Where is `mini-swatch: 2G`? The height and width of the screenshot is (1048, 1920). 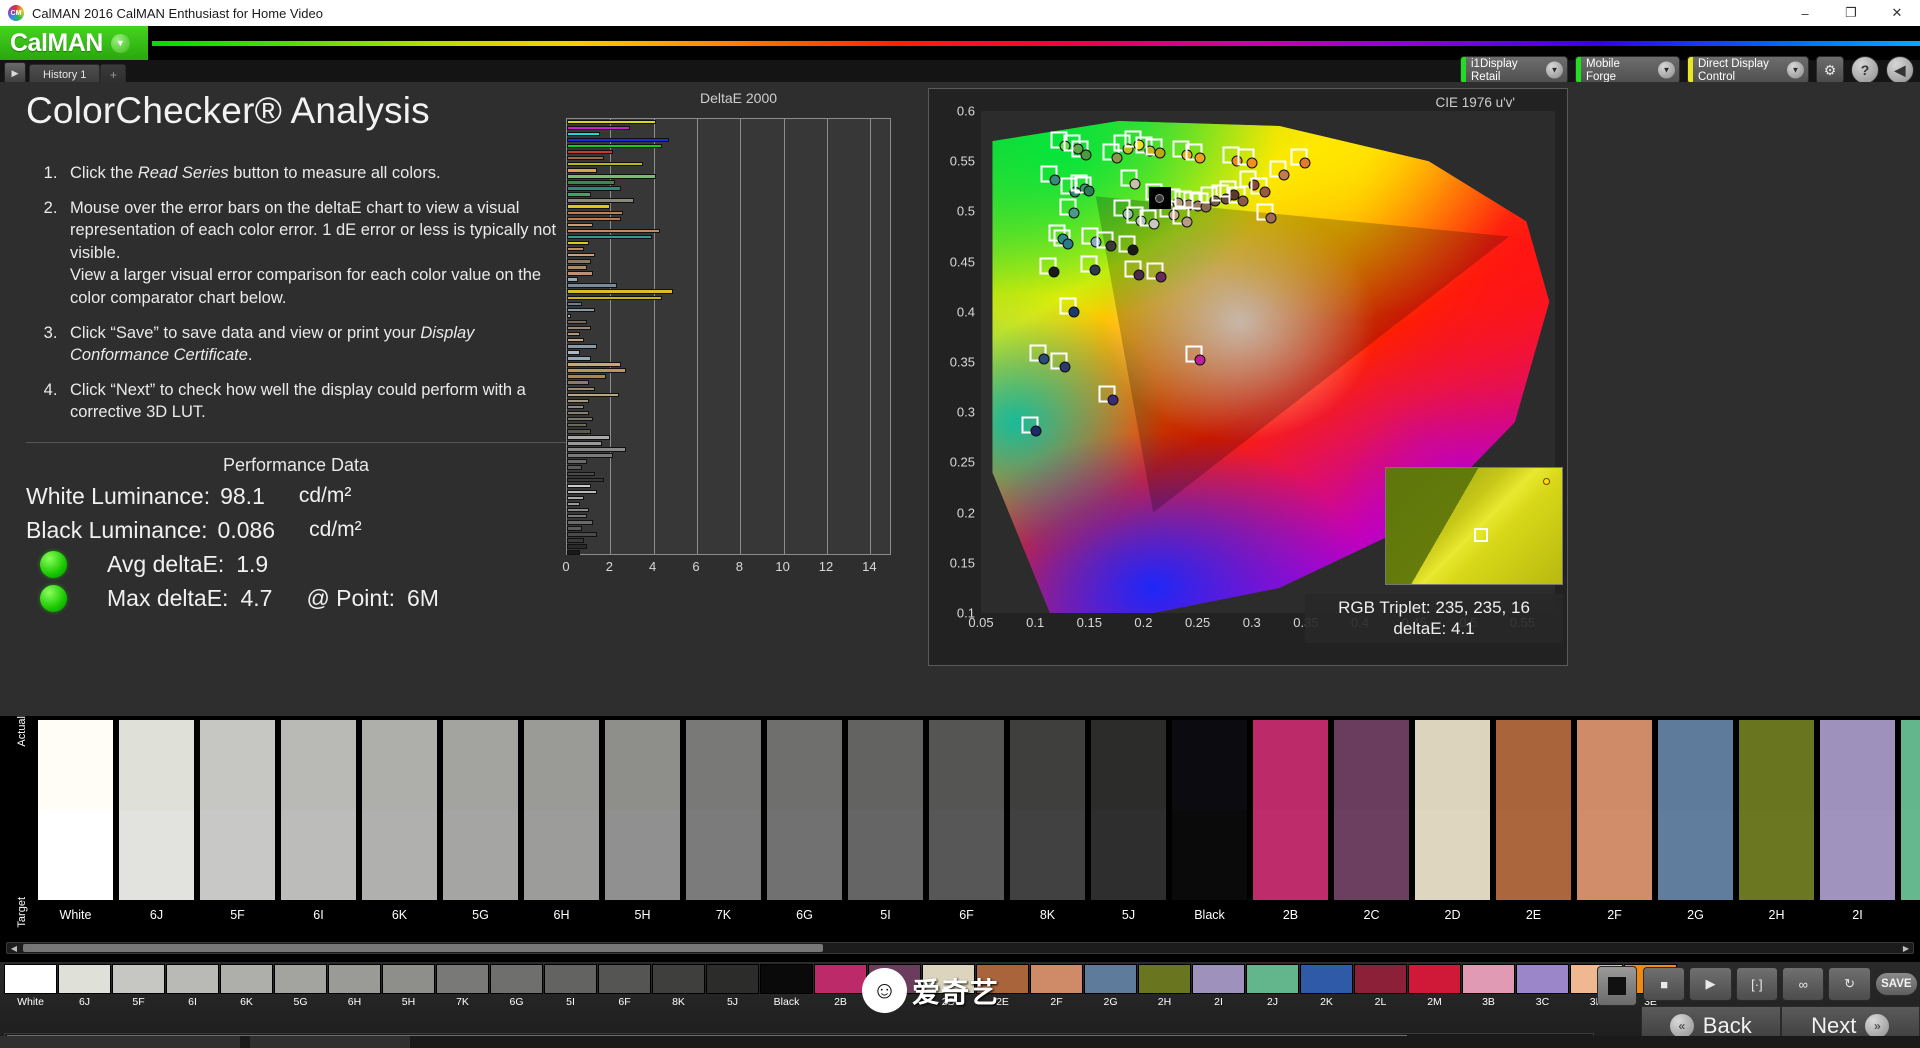
mini-swatch: 2G is located at coordinates (1110, 986).